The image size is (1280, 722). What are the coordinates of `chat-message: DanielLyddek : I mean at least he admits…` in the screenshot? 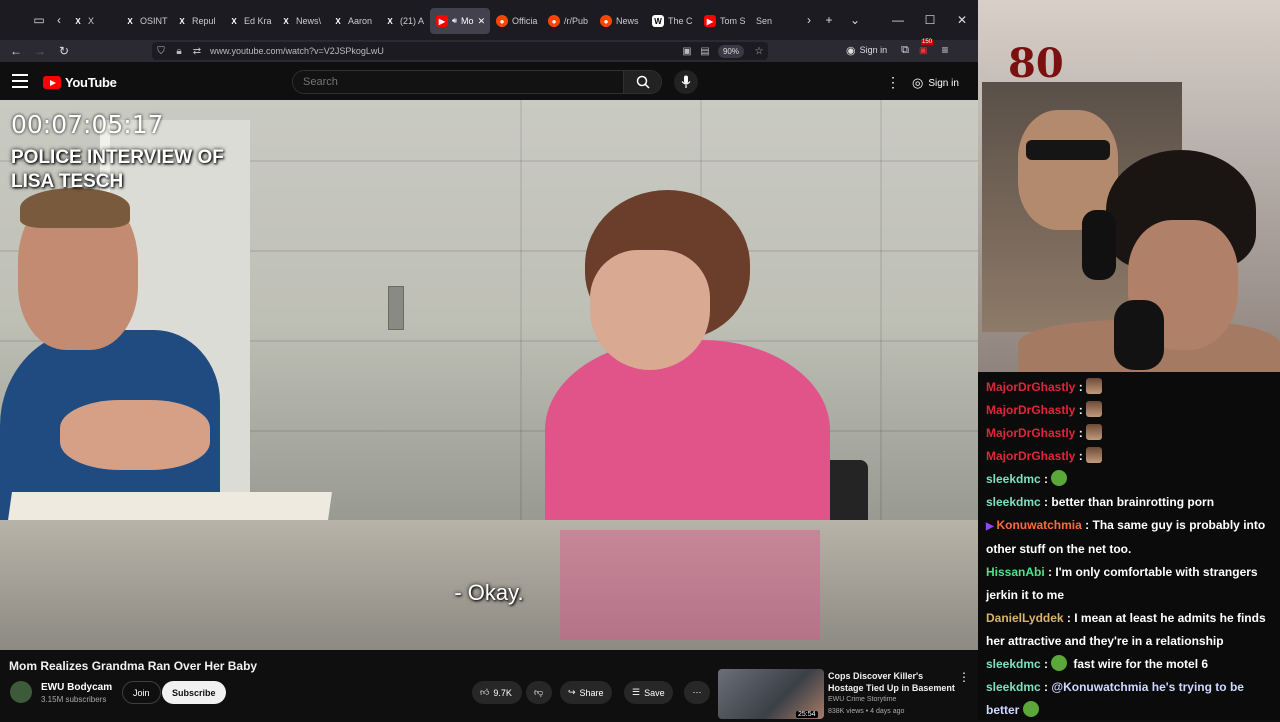 It's located at (1129, 630).